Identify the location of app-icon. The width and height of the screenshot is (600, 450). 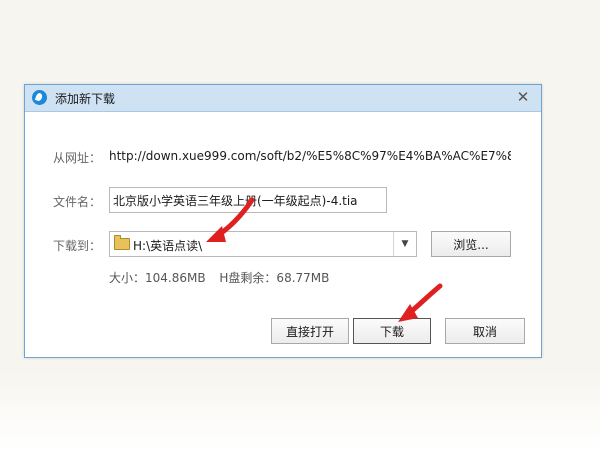
(39, 97).